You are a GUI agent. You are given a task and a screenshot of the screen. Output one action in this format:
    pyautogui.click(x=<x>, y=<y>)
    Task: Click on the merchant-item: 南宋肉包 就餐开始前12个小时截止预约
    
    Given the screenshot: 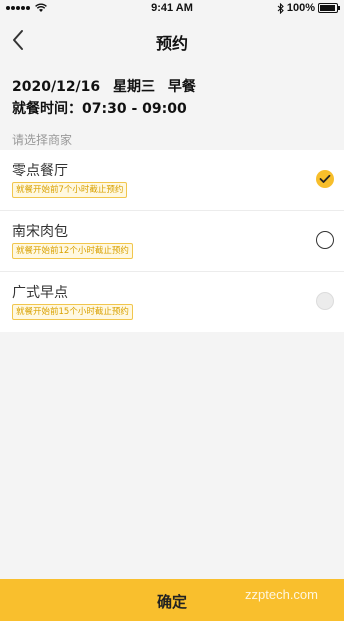 What is the action you would take?
    pyautogui.click(x=172, y=241)
    